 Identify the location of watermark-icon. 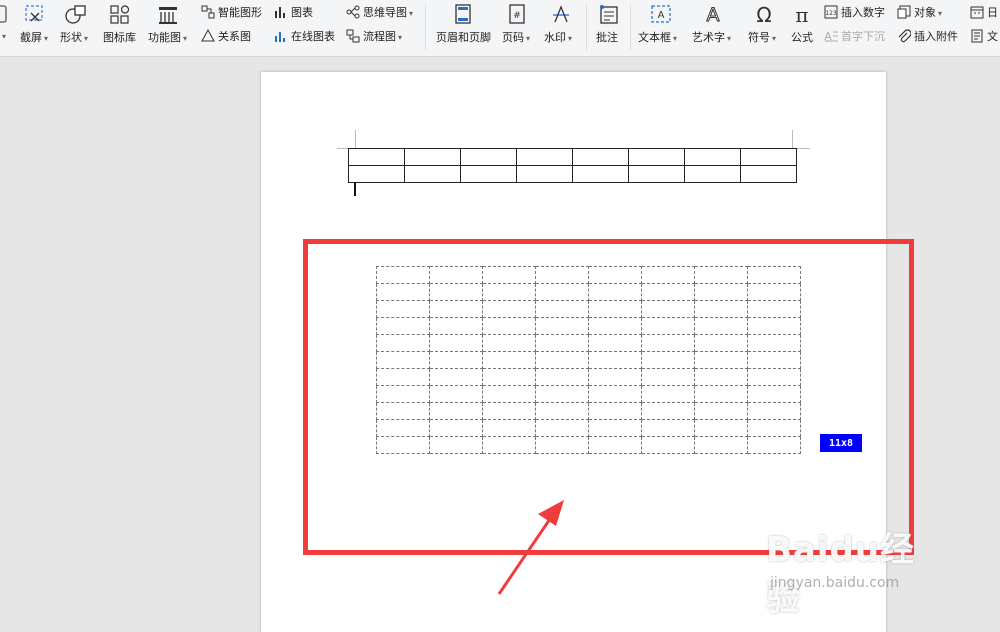
(561, 14).